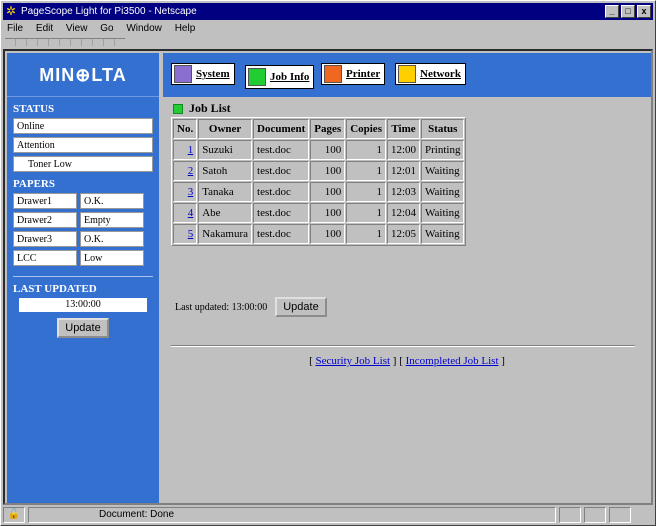 Image resolution: width=656 pixels, height=526 pixels. I want to click on maximize-button: □, so click(628, 11).